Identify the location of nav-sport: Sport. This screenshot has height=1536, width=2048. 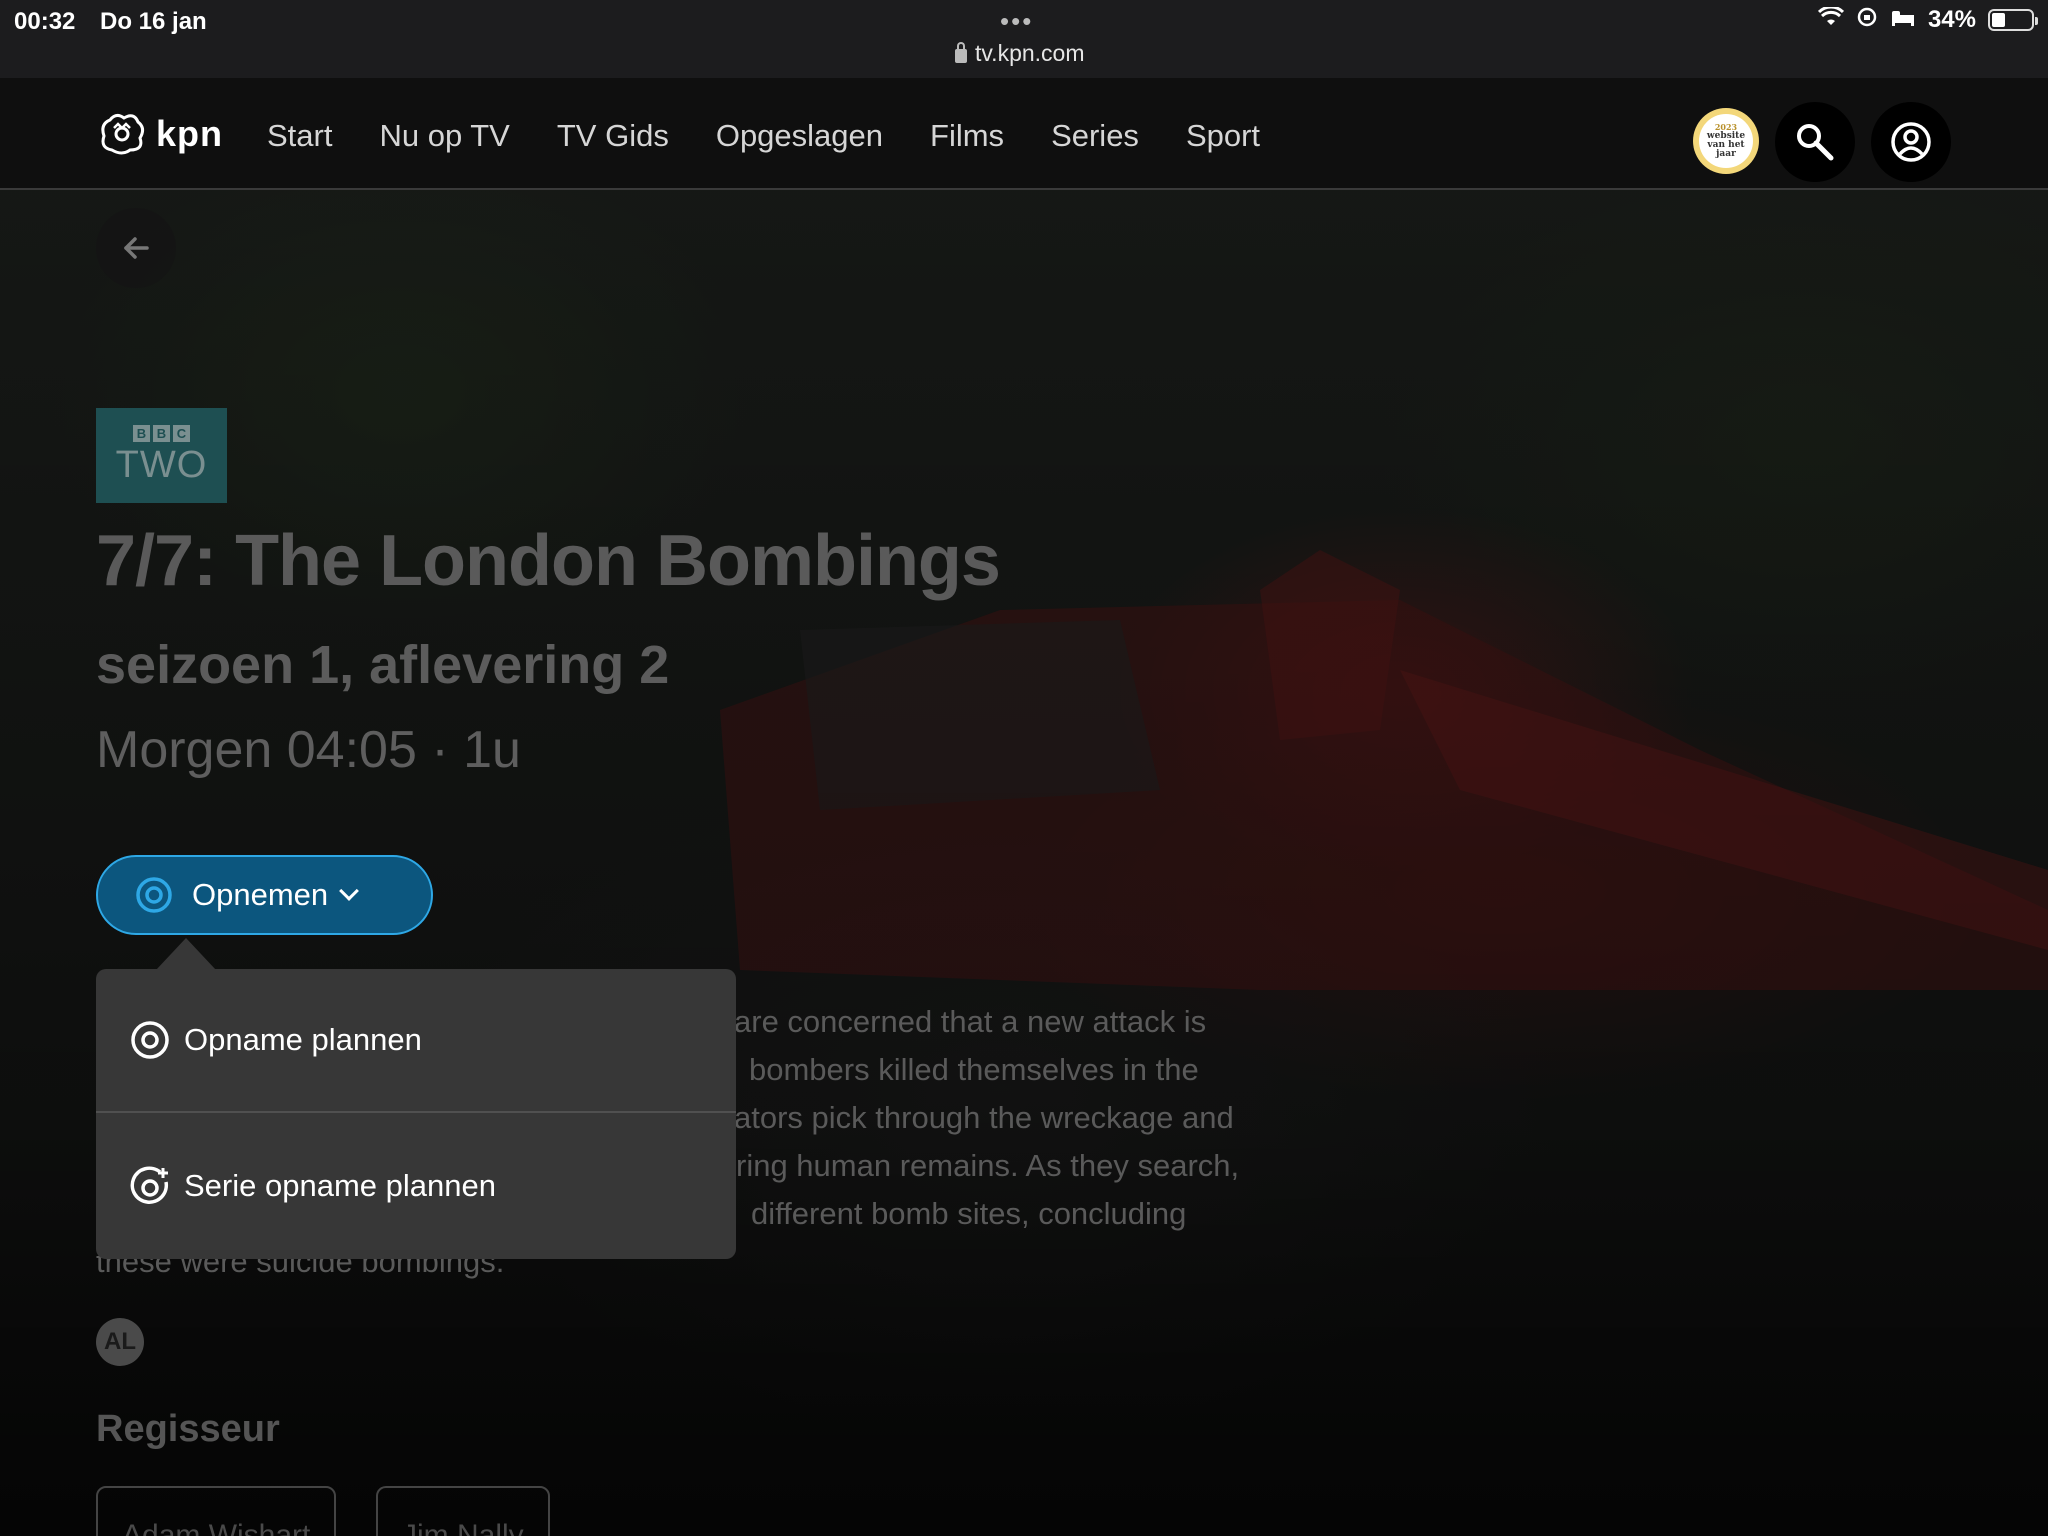
(1223, 136).